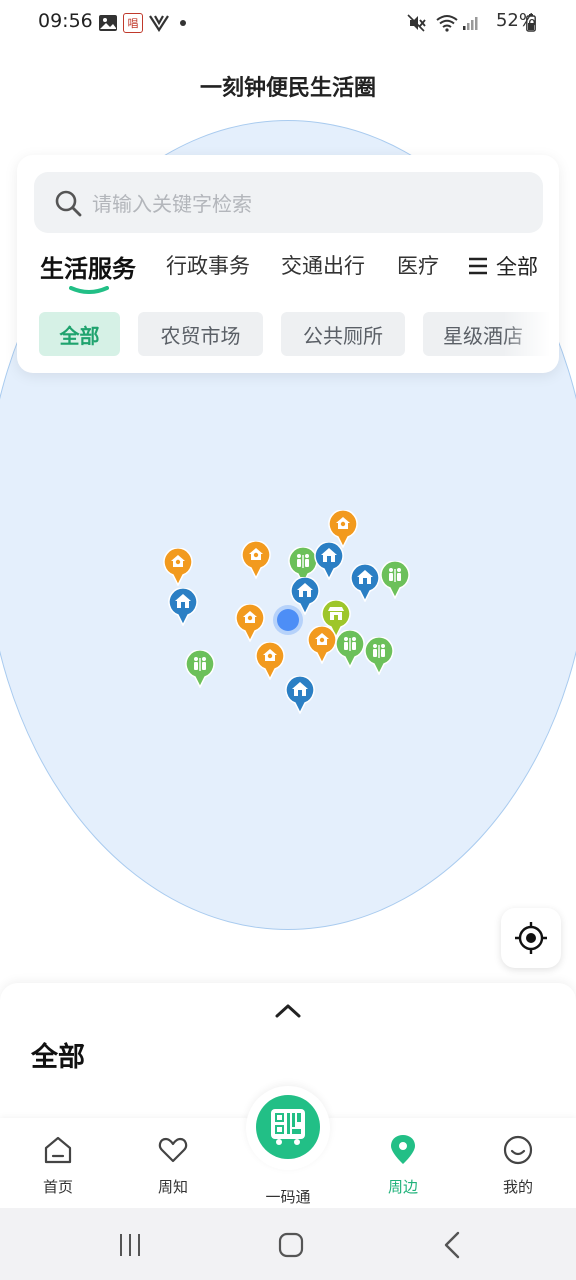  What do you see at coordinates (447, 23) in the screenshot?
I see `wifi-icon` at bounding box center [447, 23].